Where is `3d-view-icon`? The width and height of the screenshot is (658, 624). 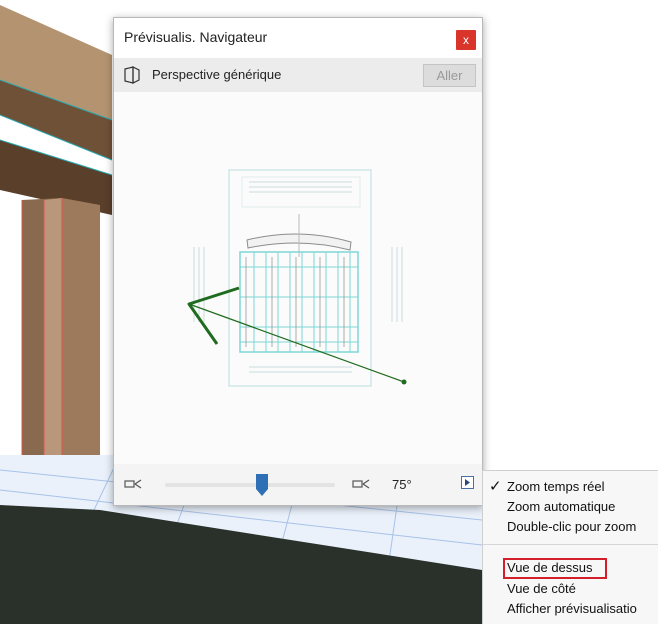
3d-view-icon is located at coordinates (132, 75).